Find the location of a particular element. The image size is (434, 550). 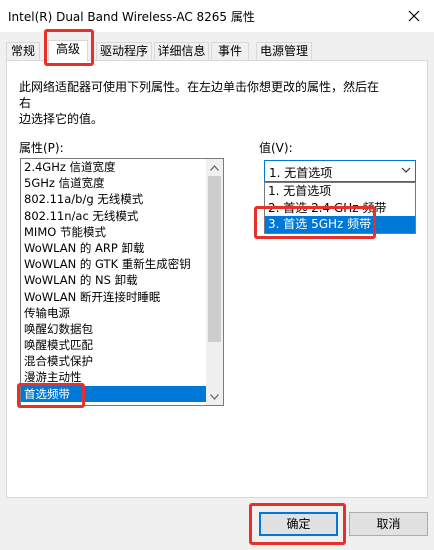

list-item: 漫游主动性 is located at coordinates (114, 377).